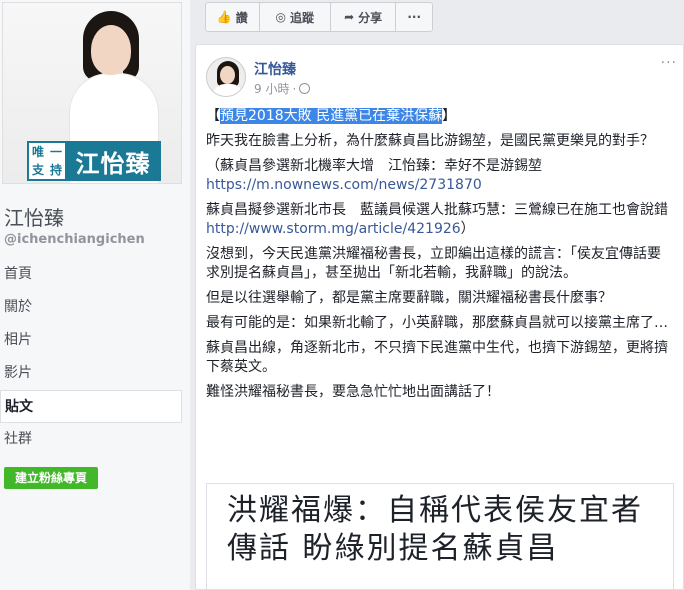 The width and height of the screenshot is (684, 590). What do you see at coordinates (47, 161) in the screenshot?
I see `support-badge: 唯 一 支 持` at bounding box center [47, 161].